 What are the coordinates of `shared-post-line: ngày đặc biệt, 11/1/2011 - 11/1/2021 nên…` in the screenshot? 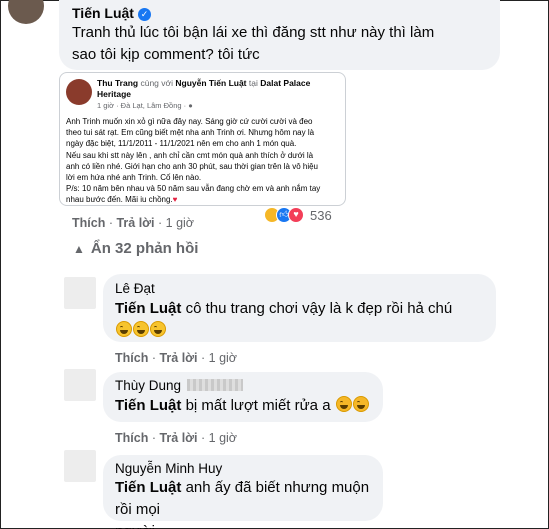 It's located at (181, 144).